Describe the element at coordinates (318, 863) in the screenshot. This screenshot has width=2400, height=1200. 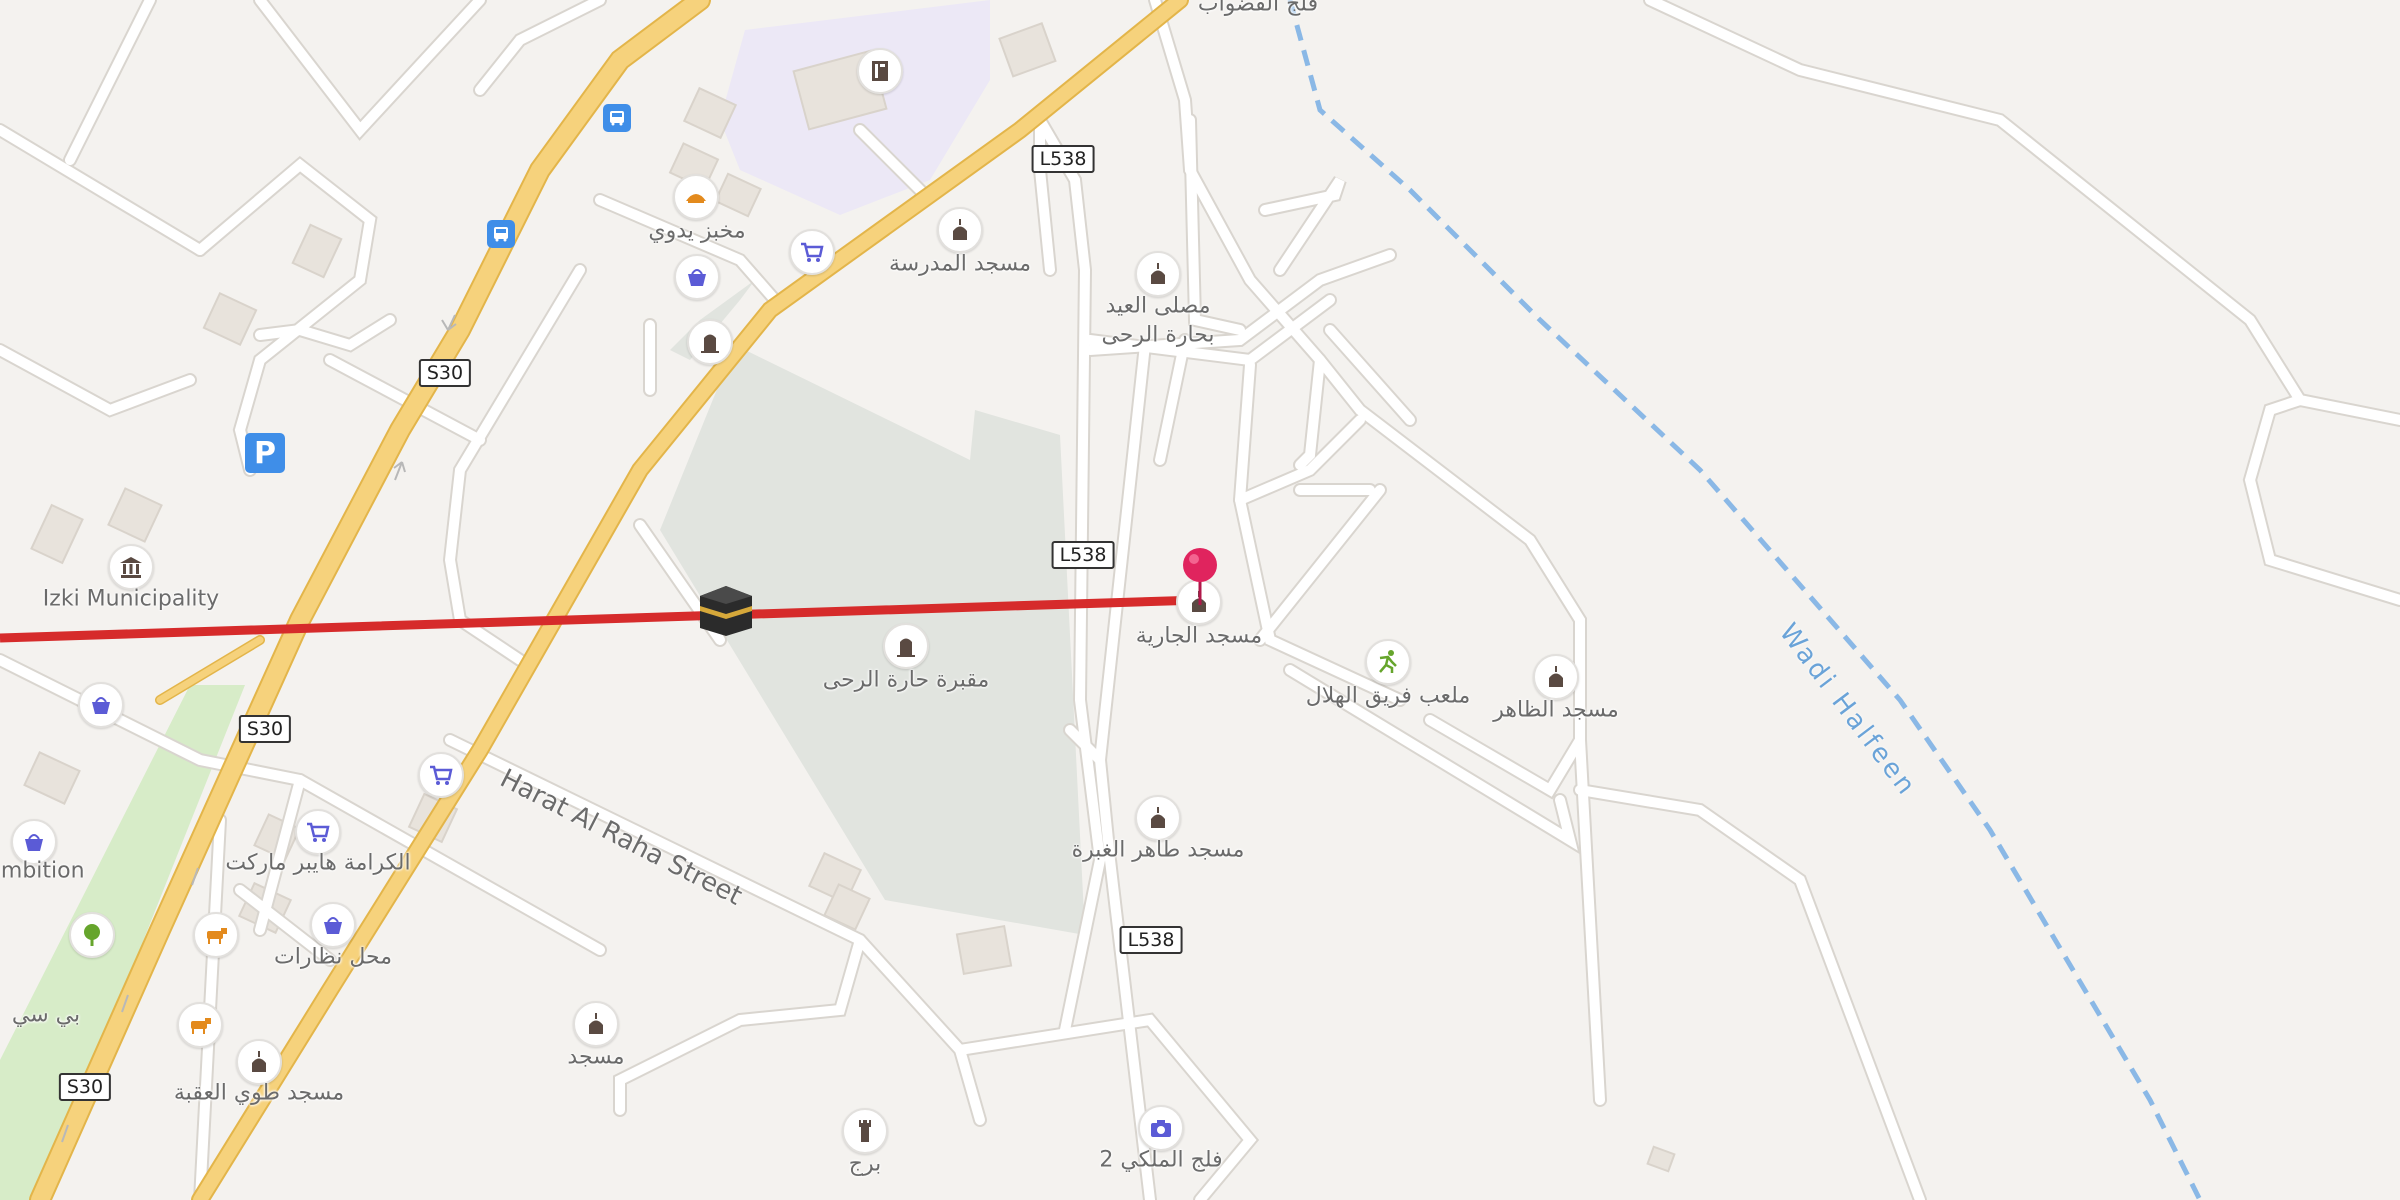
I see `place-label: الكرامة هايبر ماركت` at that location.